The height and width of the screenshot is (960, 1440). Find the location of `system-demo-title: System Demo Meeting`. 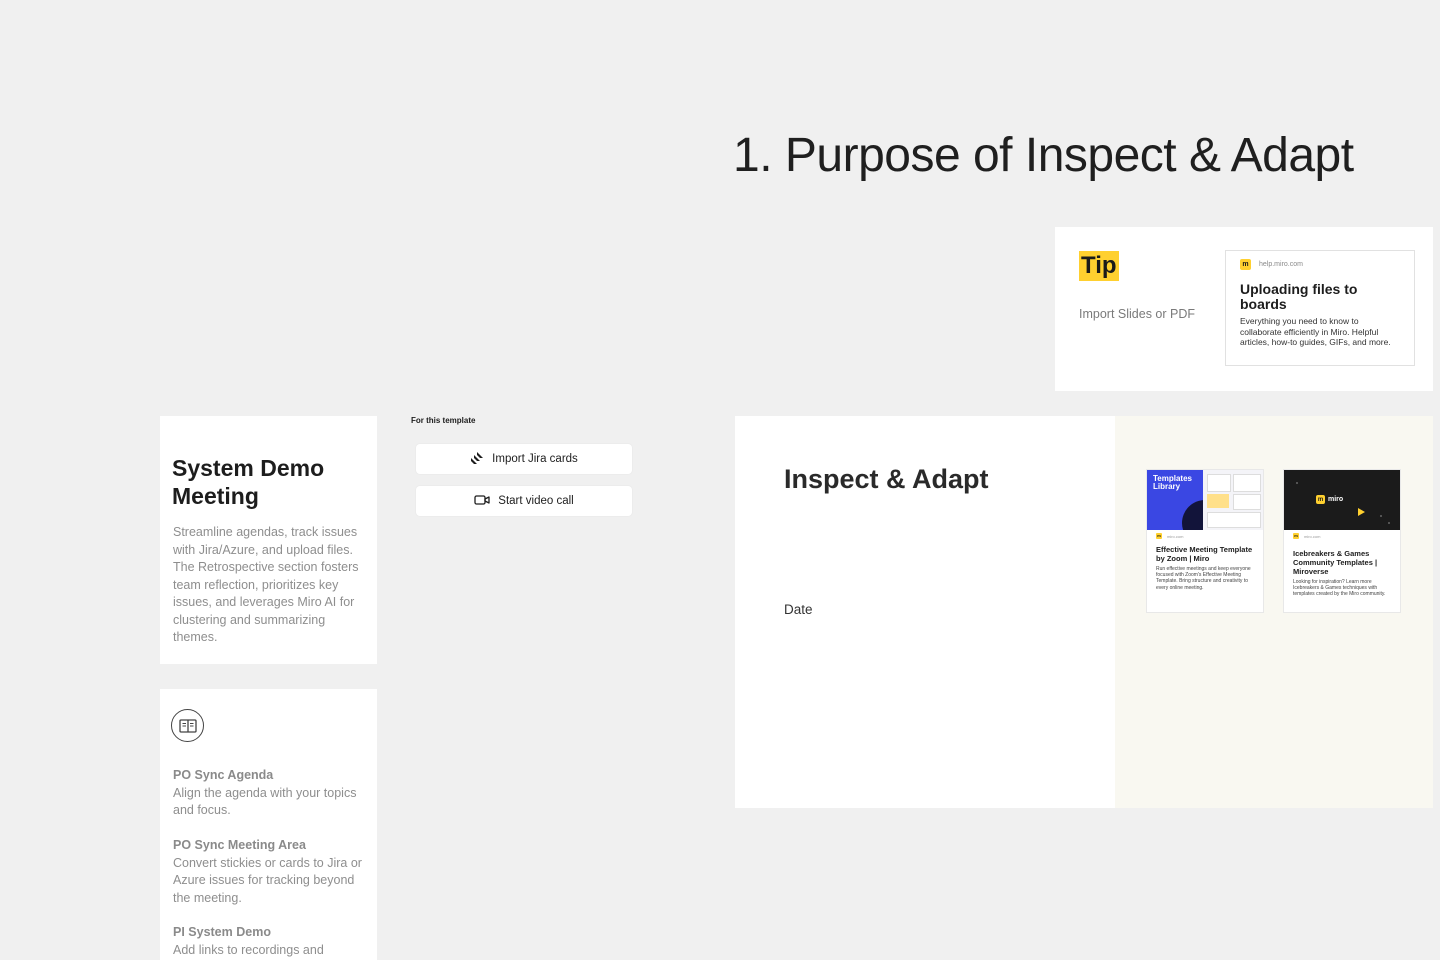

system-demo-title: System Demo Meeting is located at coordinates (248, 482).